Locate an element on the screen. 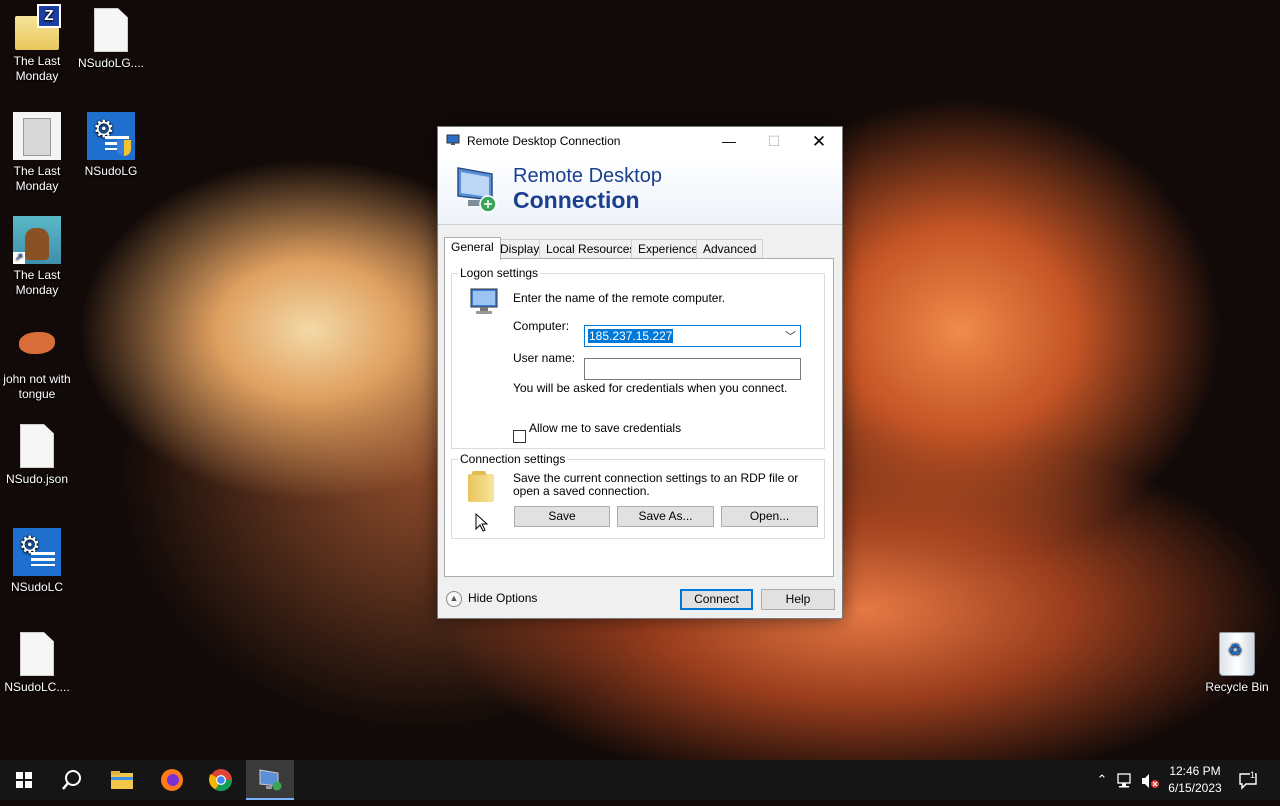  desktop-icon-label: Recycle Bin is located at coordinates (1237, 687).